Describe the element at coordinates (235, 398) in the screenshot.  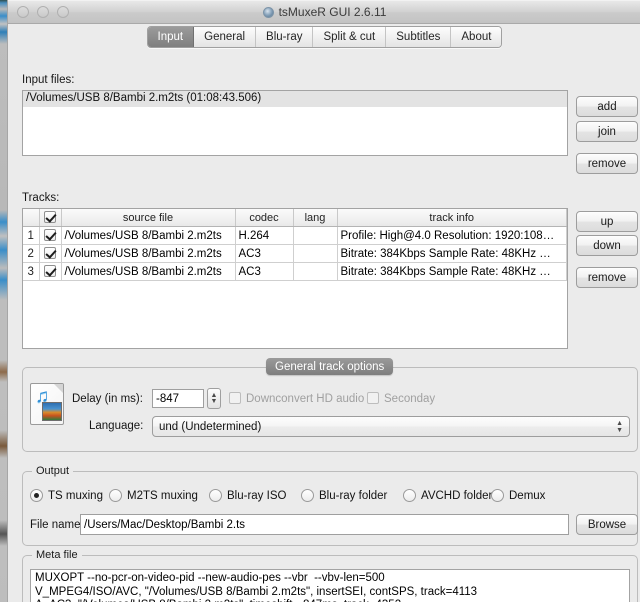
I see `downconvert-hd-audio-checkbox` at that location.